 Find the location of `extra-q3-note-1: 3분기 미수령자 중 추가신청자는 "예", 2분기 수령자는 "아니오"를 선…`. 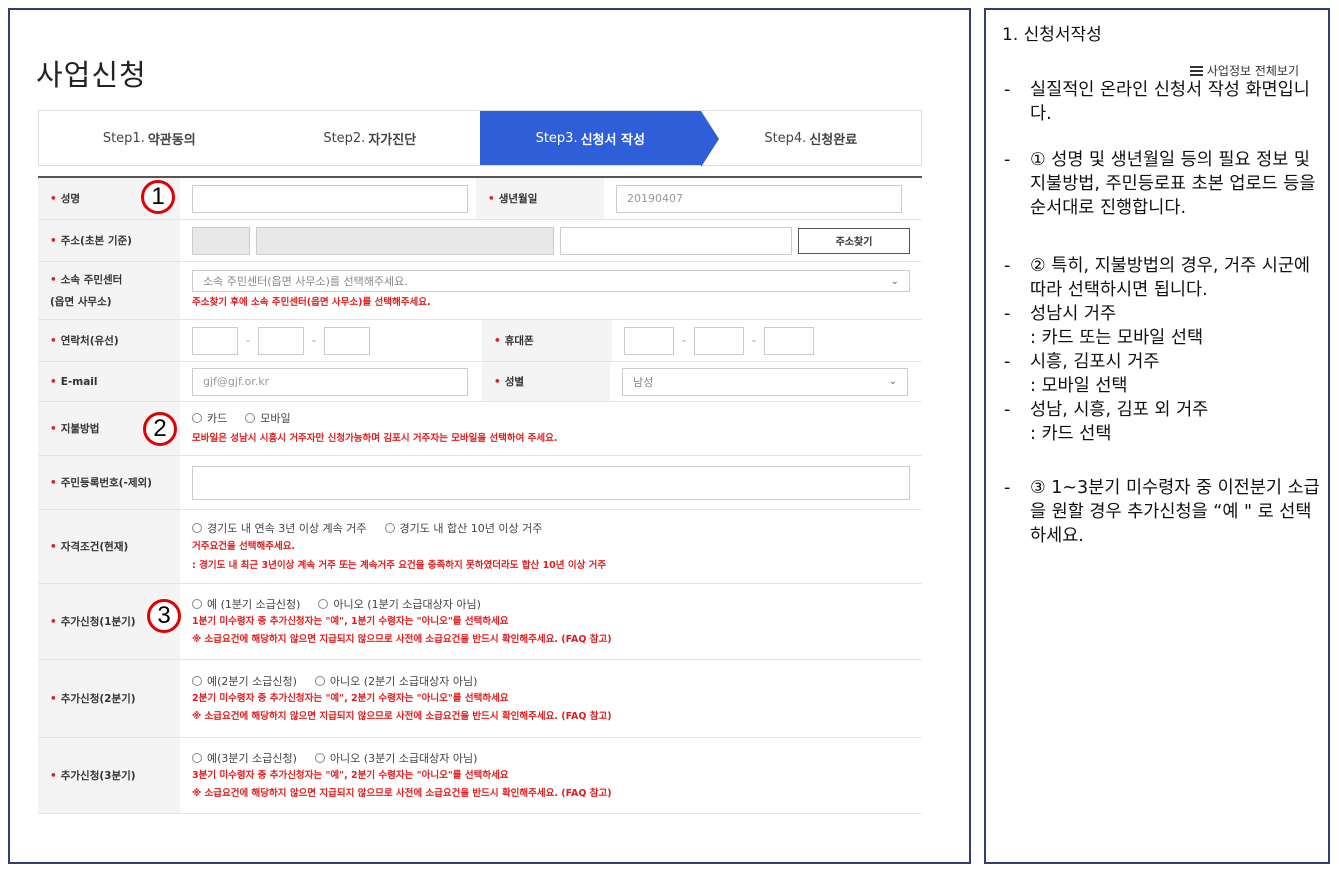

extra-q3-note-1: 3분기 미수령자 중 추가신청자는 "예", 2분기 수령자는 "아니오"를 선… is located at coordinates (350, 775).